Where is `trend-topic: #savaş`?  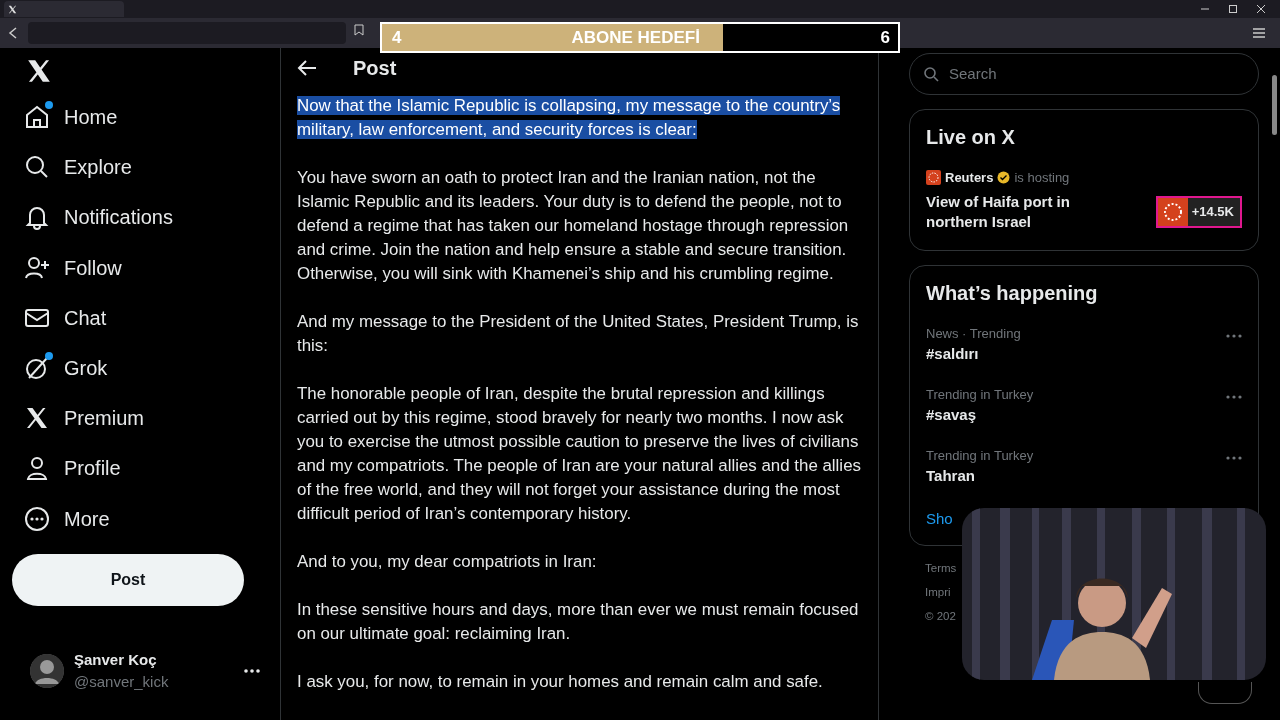
trend-topic: #savaş is located at coordinates (980, 415).